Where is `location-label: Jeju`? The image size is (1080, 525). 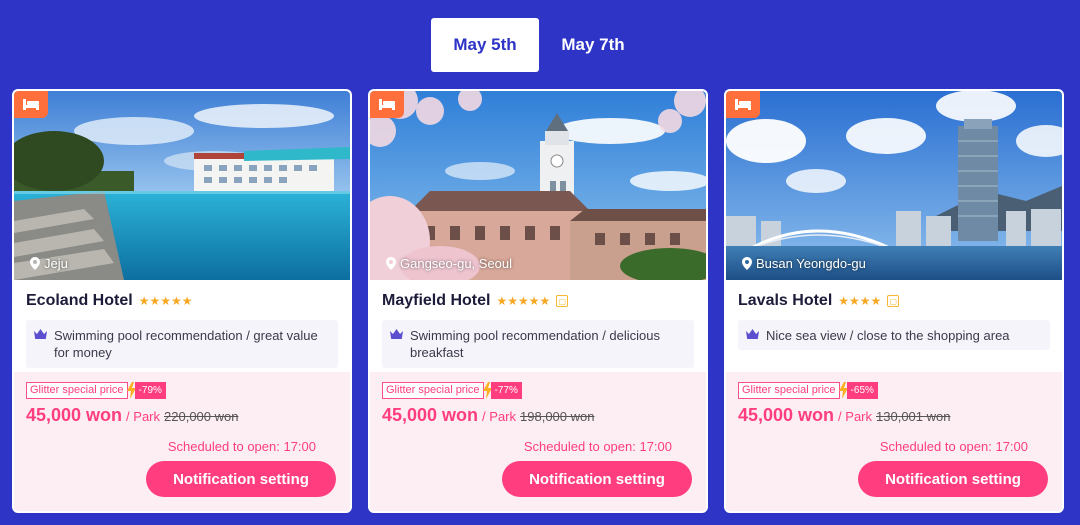 location-label: Jeju is located at coordinates (49, 263).